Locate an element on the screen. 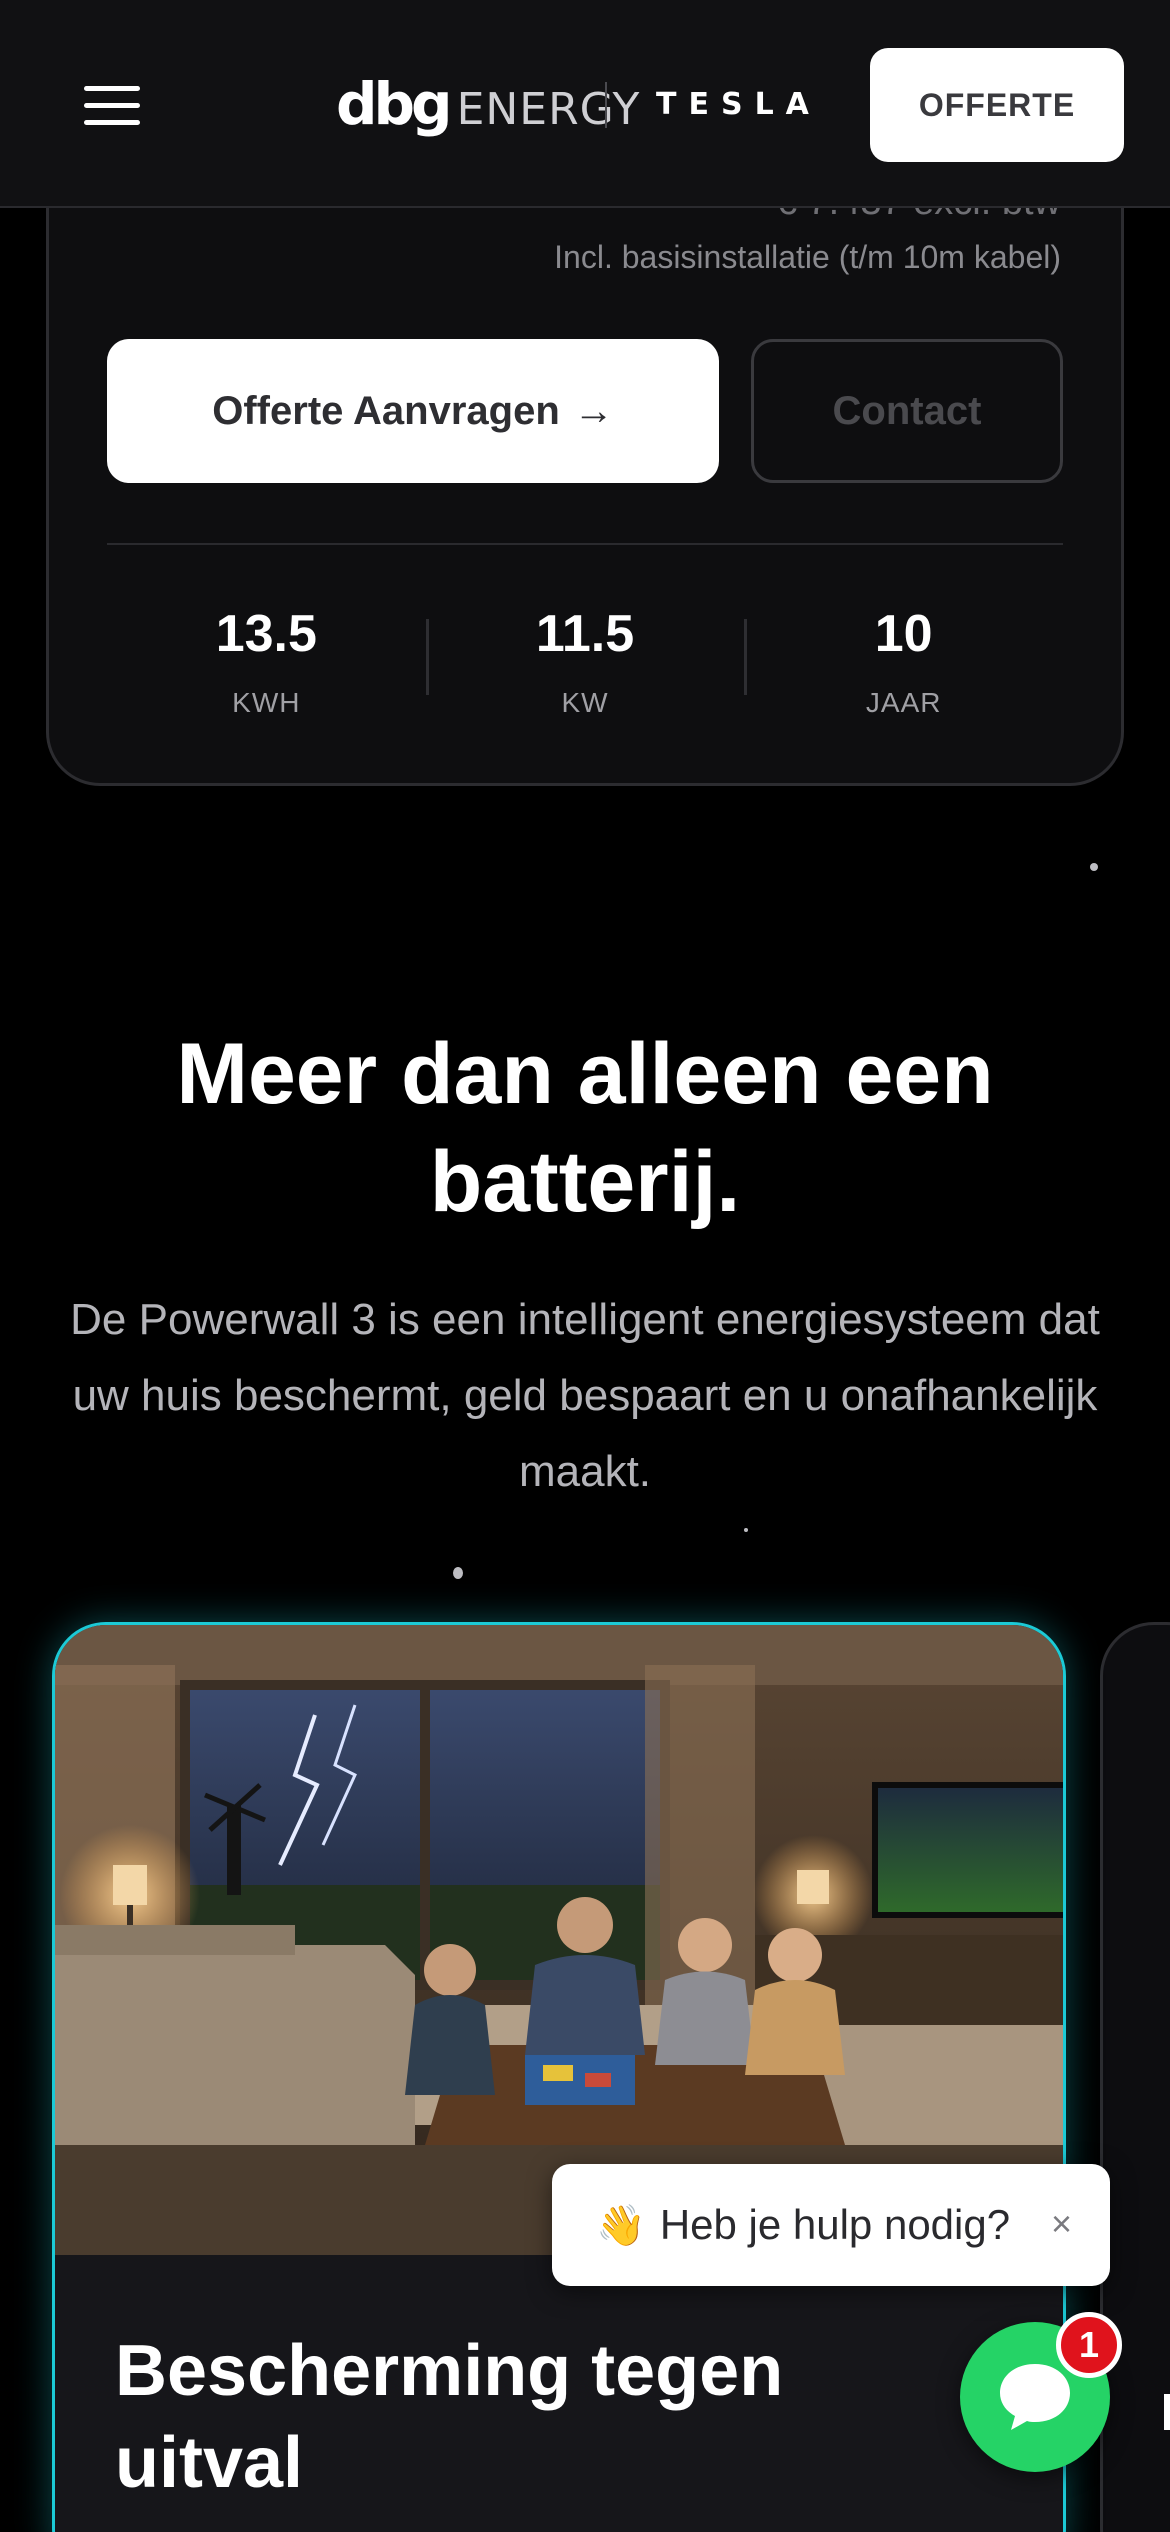 Image resolution: width=1170 pixels, height=2532 pixels. contact-button: Contact is located at coordinates (907, 411).